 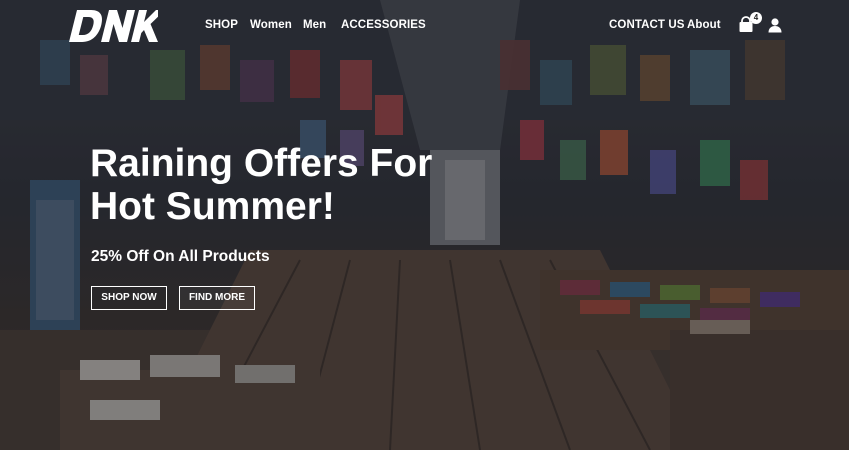 What do you see at coordinates (129, 298) in the screenshot?
I see `shop-now-button: SHOP NOW` at bounding box center [129, 298].